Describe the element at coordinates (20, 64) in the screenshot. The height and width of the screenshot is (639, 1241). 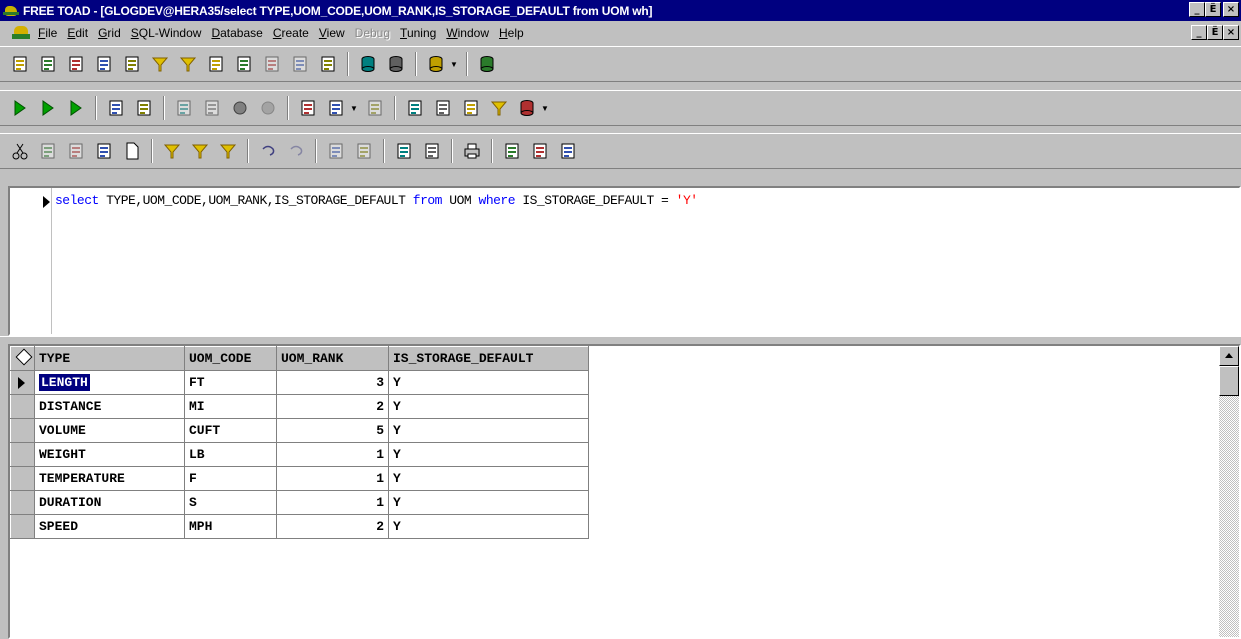
I see `sql-editor-icon` at that location.